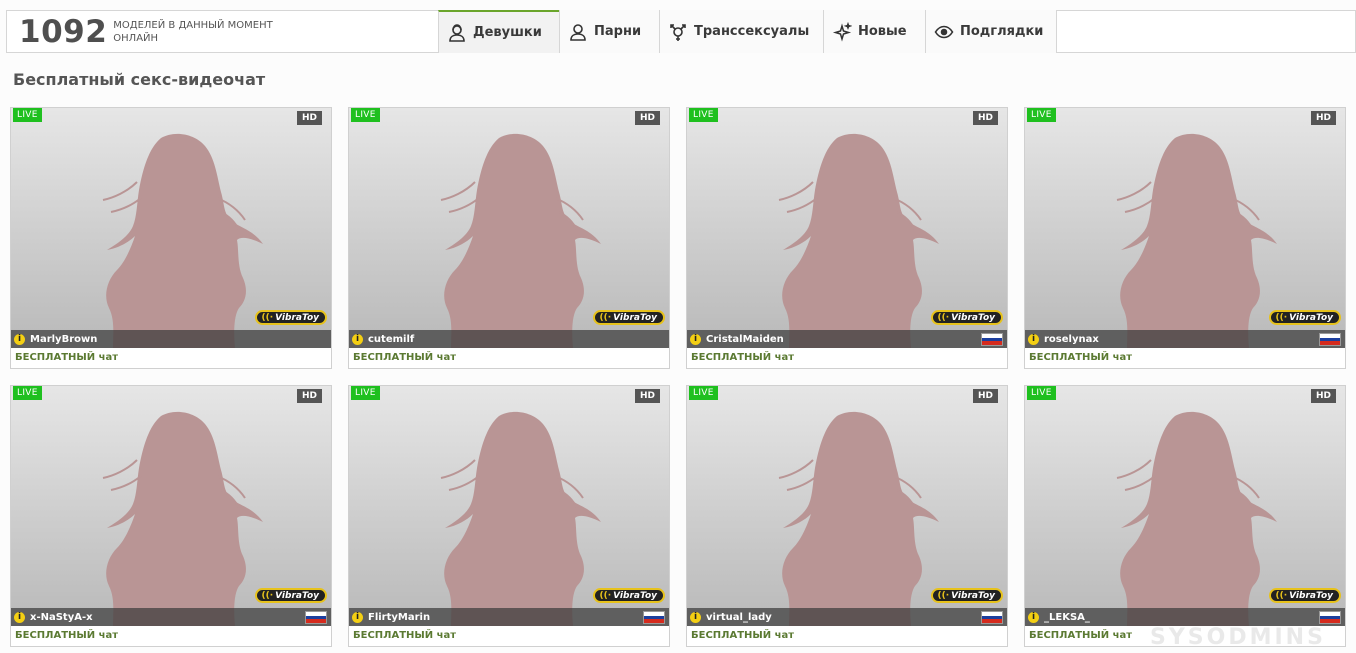 Image resolution: width=1356 pixels, height=653 pixels. What do you see at coordinates (618, 31) in the screenshot?
I see `tab-boys-label: Парни` at bounding box center [618, 31].